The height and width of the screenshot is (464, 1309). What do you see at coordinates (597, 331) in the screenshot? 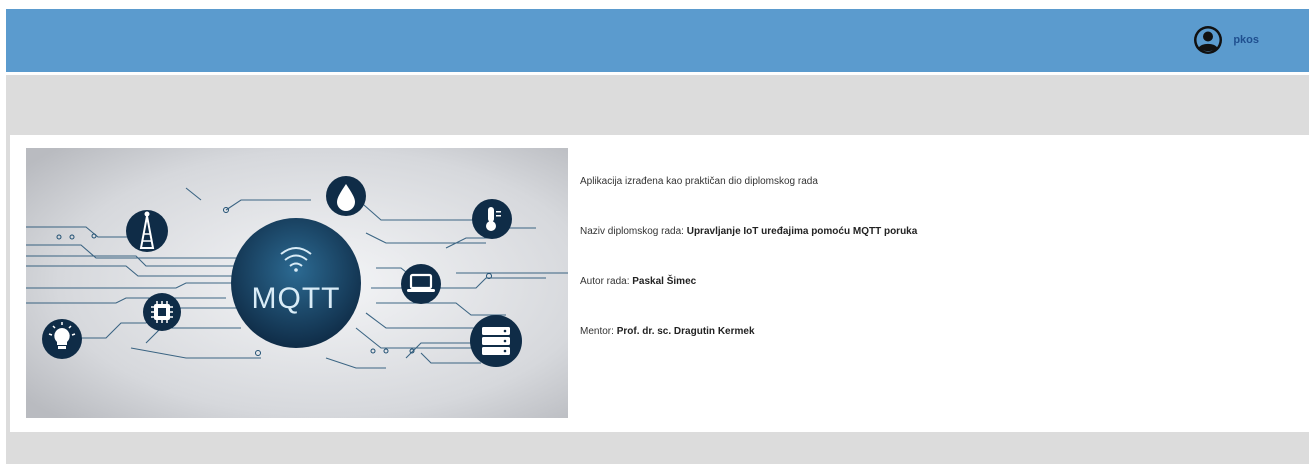
I see `mentor-label: Mentor:` at bounding box center [597, 331].